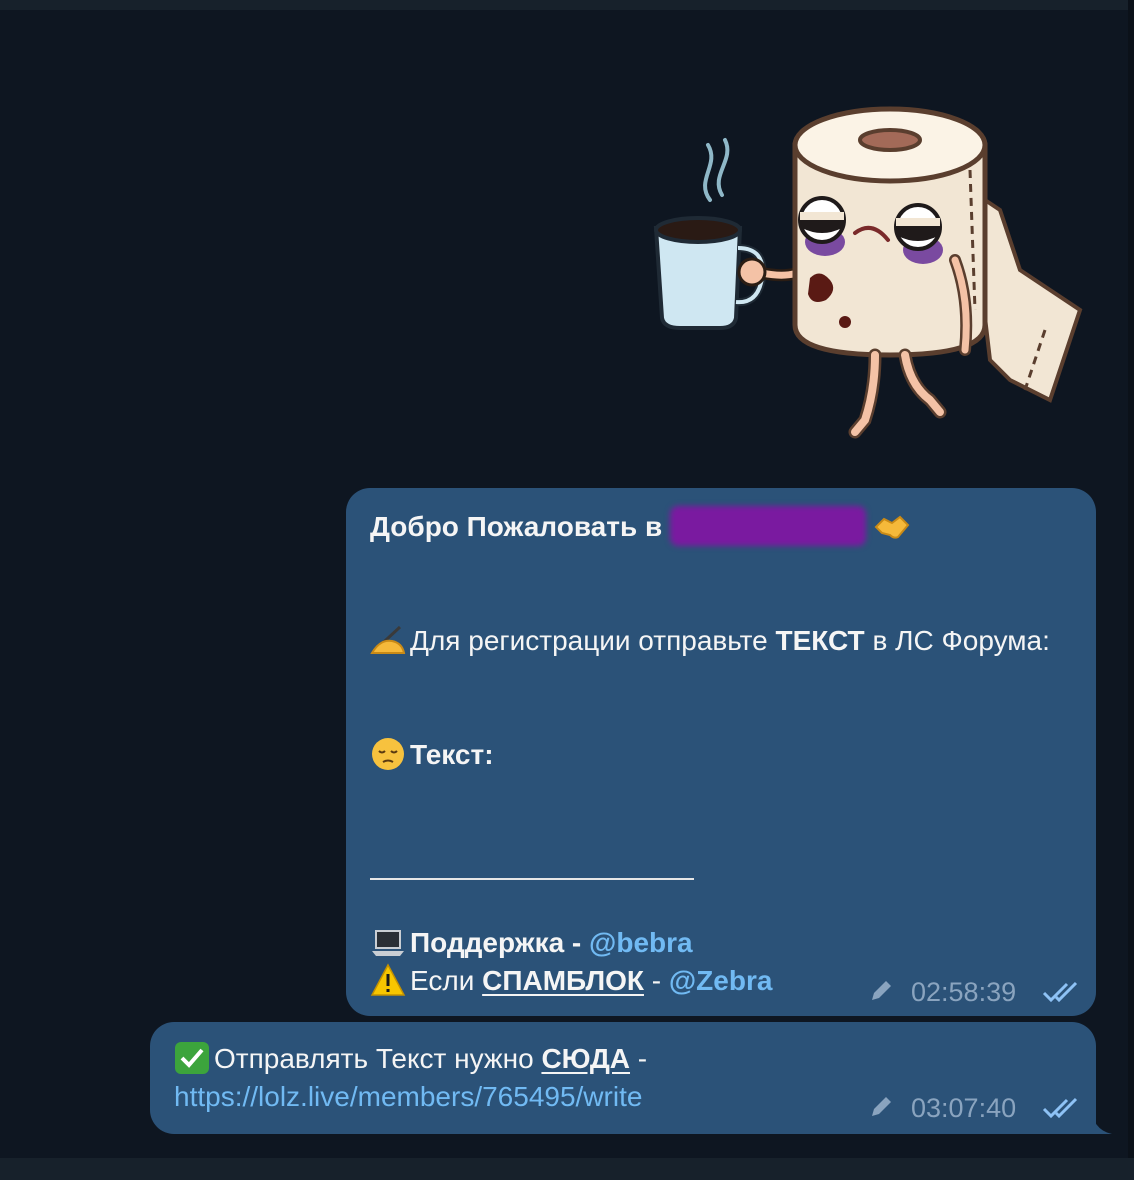 This screenshot has width=1134, height=1180. What do you see at coordinates (567, 5) in the screenshot?
I see `top-bar` at bounding box center [567, 5].